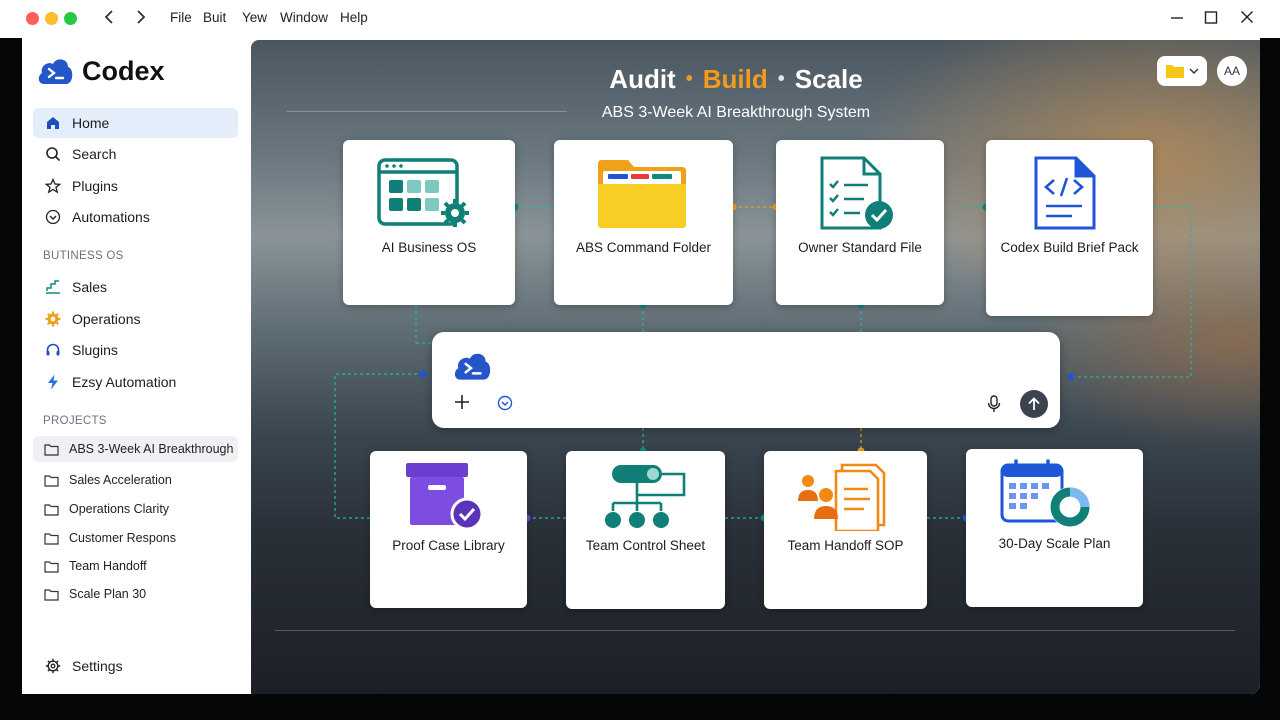 This screenshot has width=1280, height=720. I want to click on project-label: Scale Plan 30, so click(108, 594).